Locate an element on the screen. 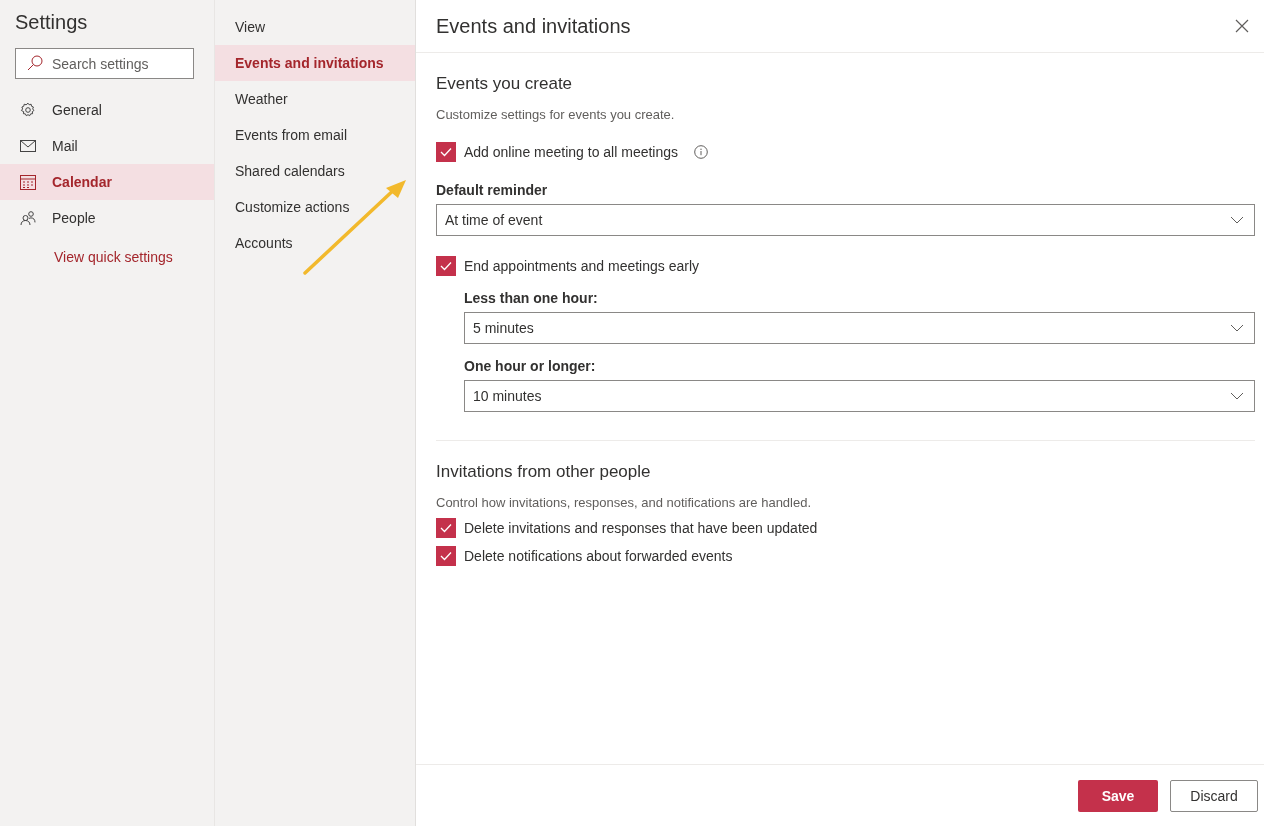  checkbox-label: Add online meeting to all meetings is located at coordinates (571, 152).